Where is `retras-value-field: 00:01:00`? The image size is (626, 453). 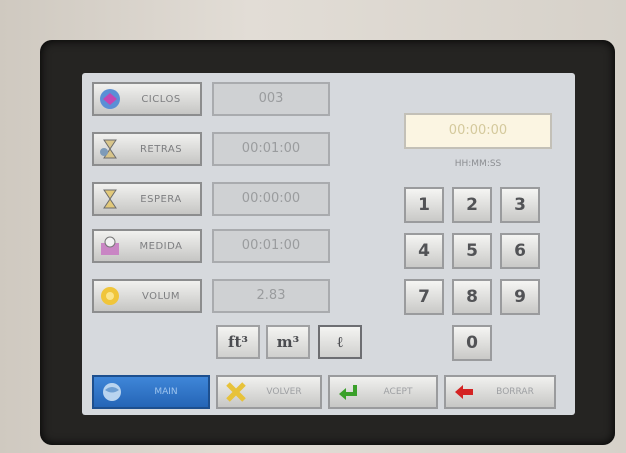
retras-value-field: 00:01:00 is located at coordinates (271, 149).